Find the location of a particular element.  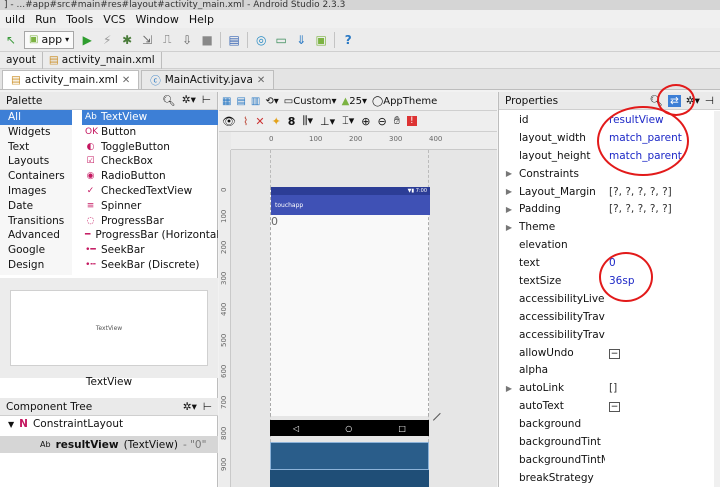

android-monitor-icon: ▣ is located at coordinates (321, 40).